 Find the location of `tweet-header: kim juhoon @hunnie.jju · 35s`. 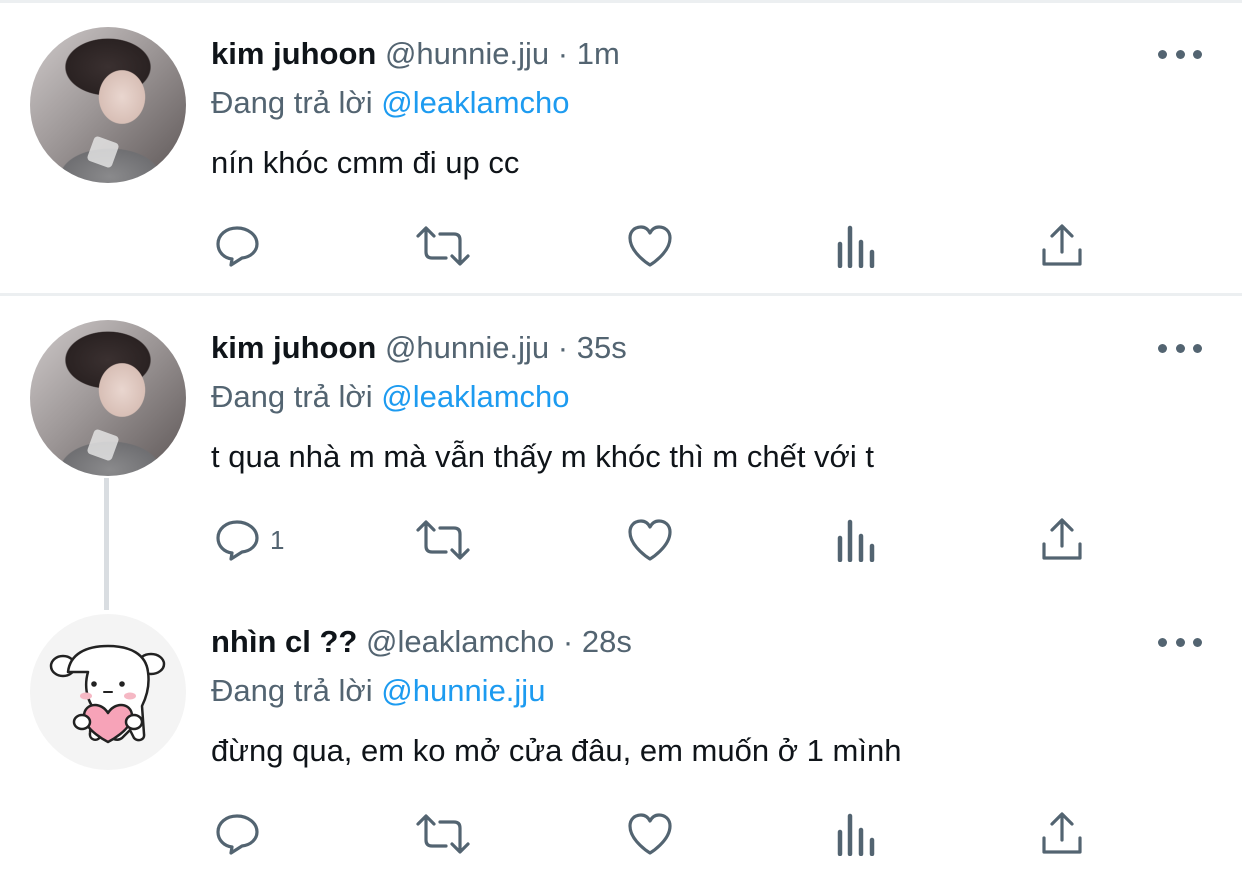

tweet-header: kim juhoon @hunnie.jju · 35s is located at coordinates (419, 348).